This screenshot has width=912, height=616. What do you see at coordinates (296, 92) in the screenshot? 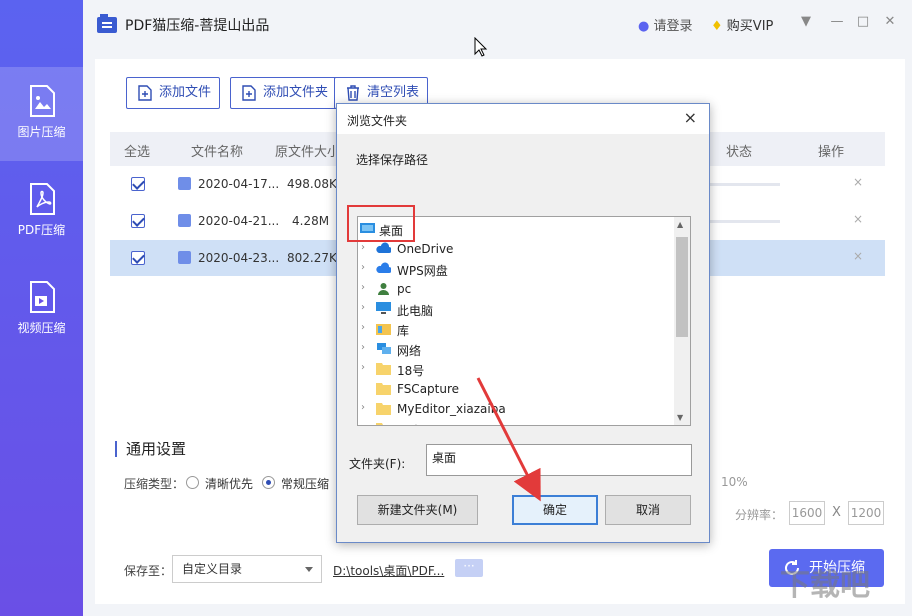
I see `add-folder-label: 添加文件夹` at bounding box center [296, 92].